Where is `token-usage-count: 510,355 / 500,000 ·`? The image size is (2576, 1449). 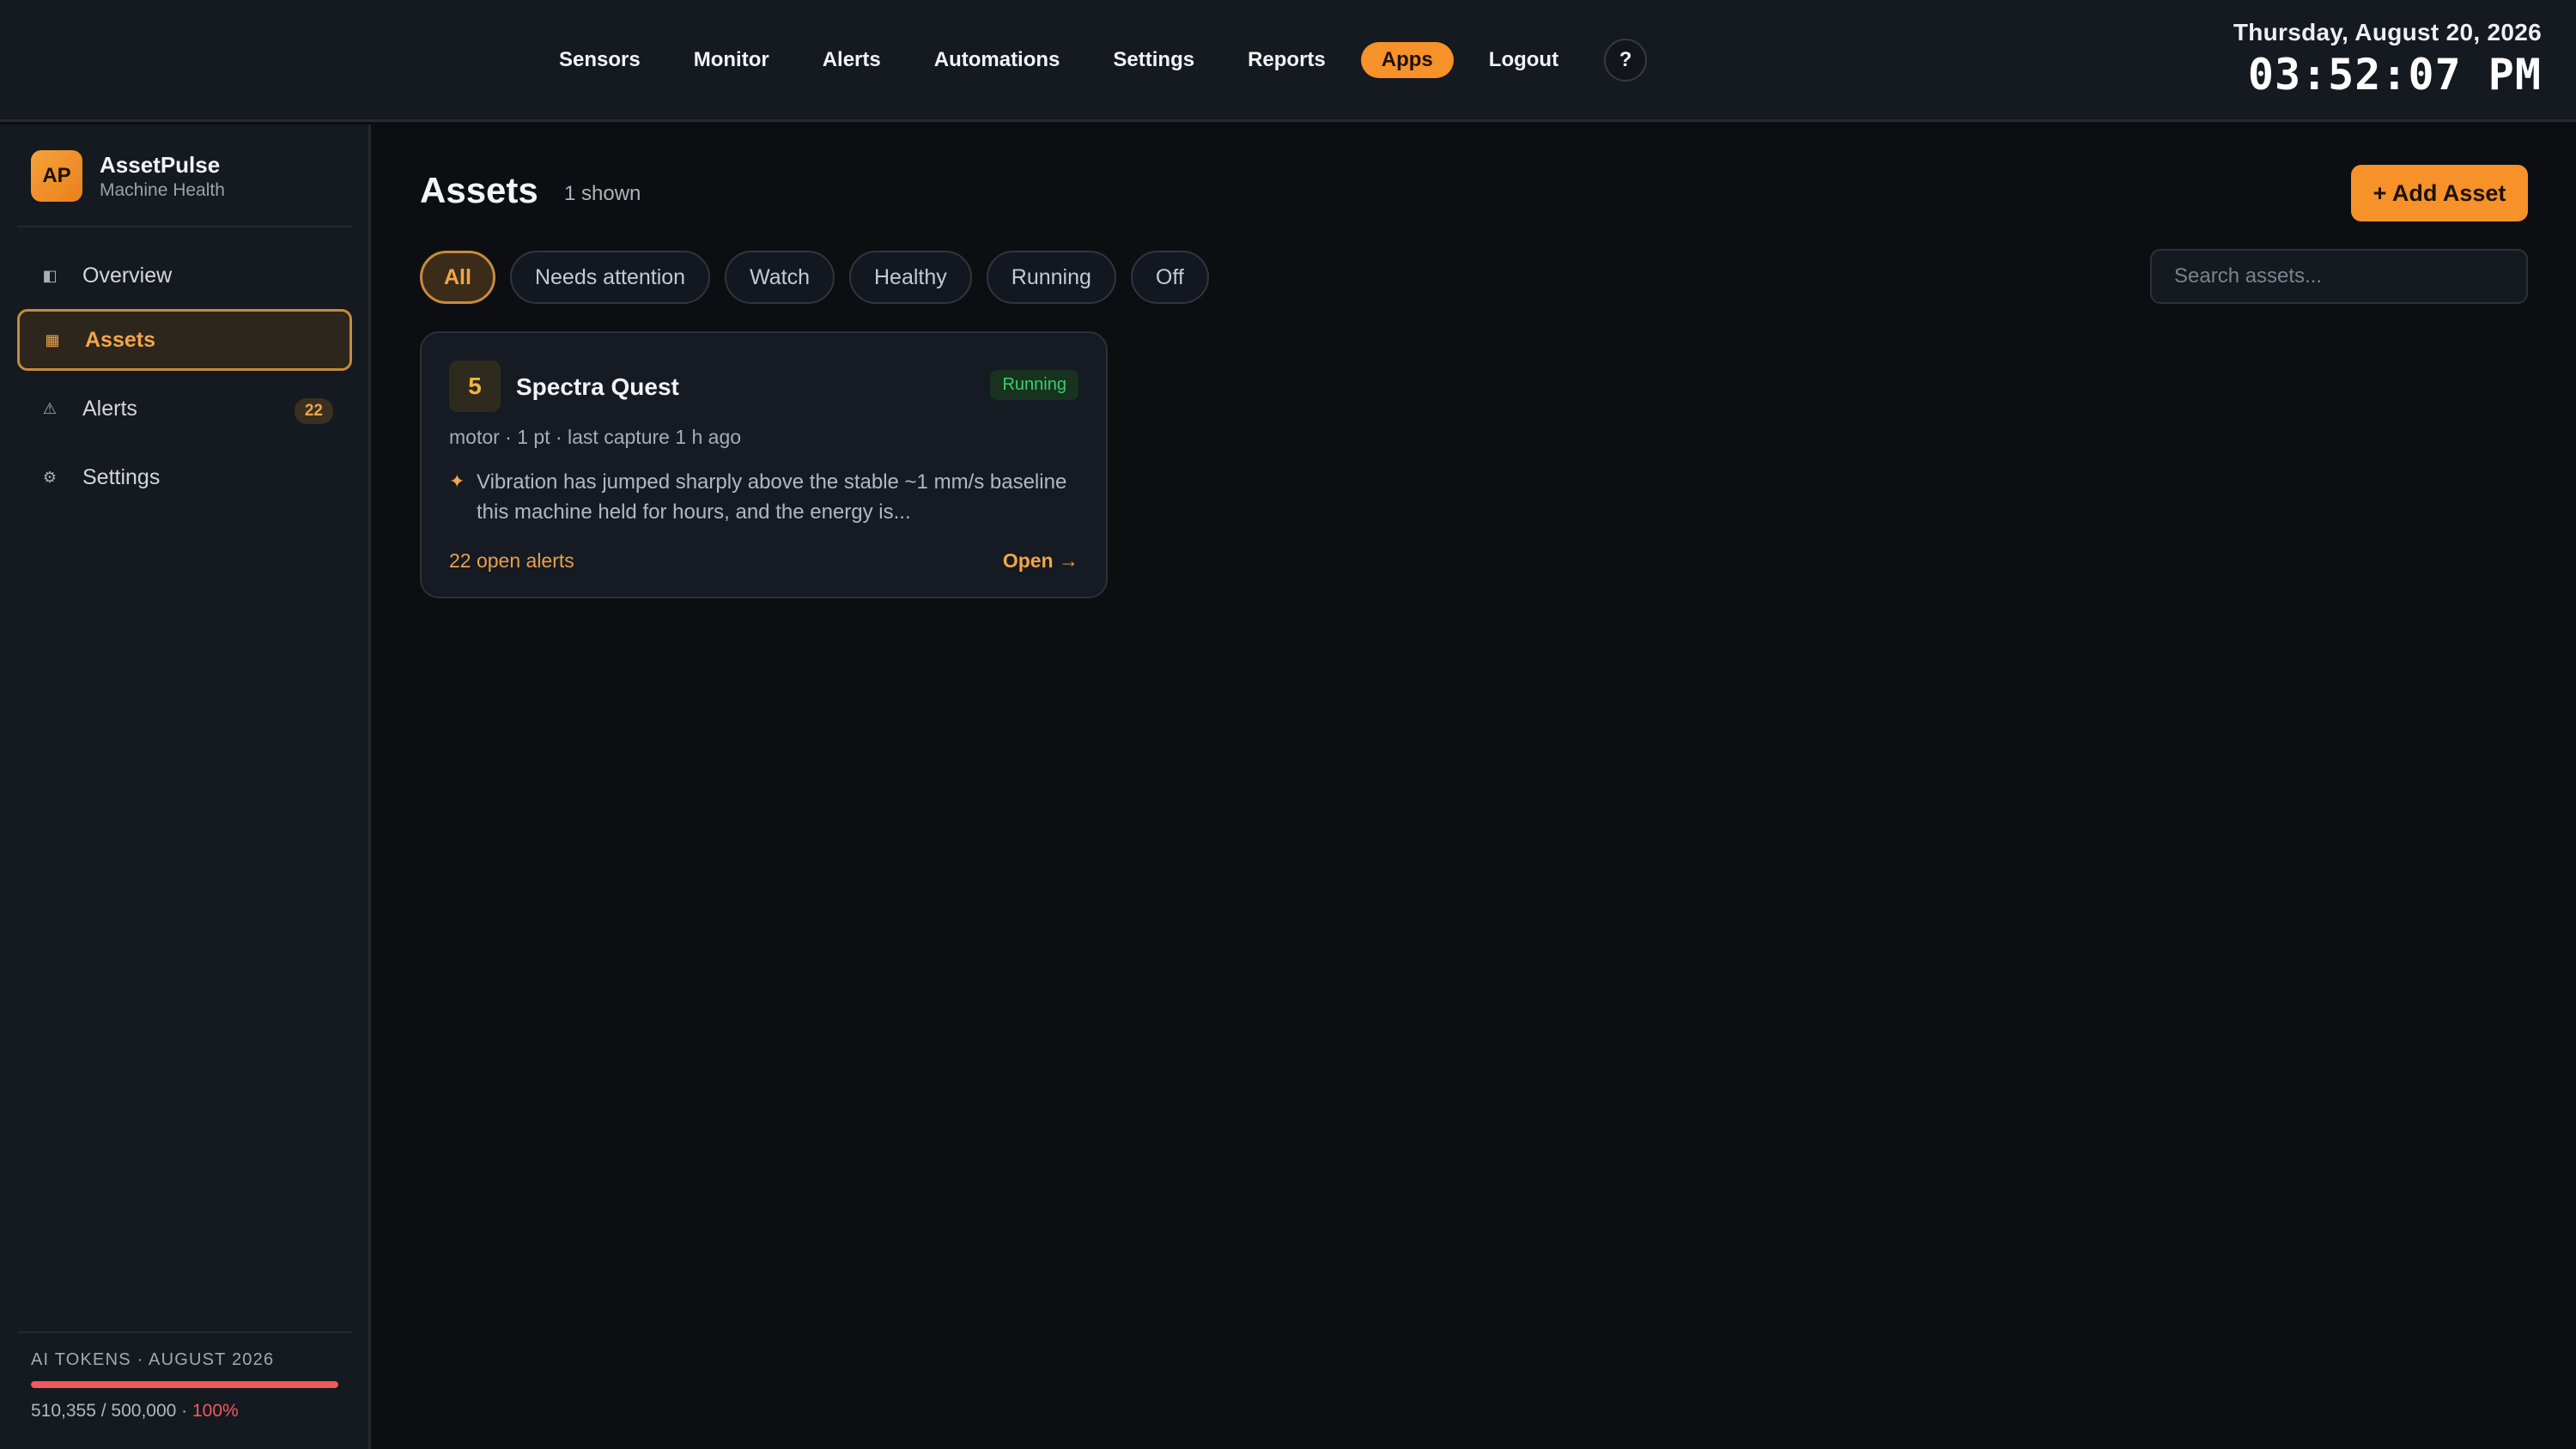 token-usage-count: 510,355 / 500,000 · is located at coordinates (112, 1411).